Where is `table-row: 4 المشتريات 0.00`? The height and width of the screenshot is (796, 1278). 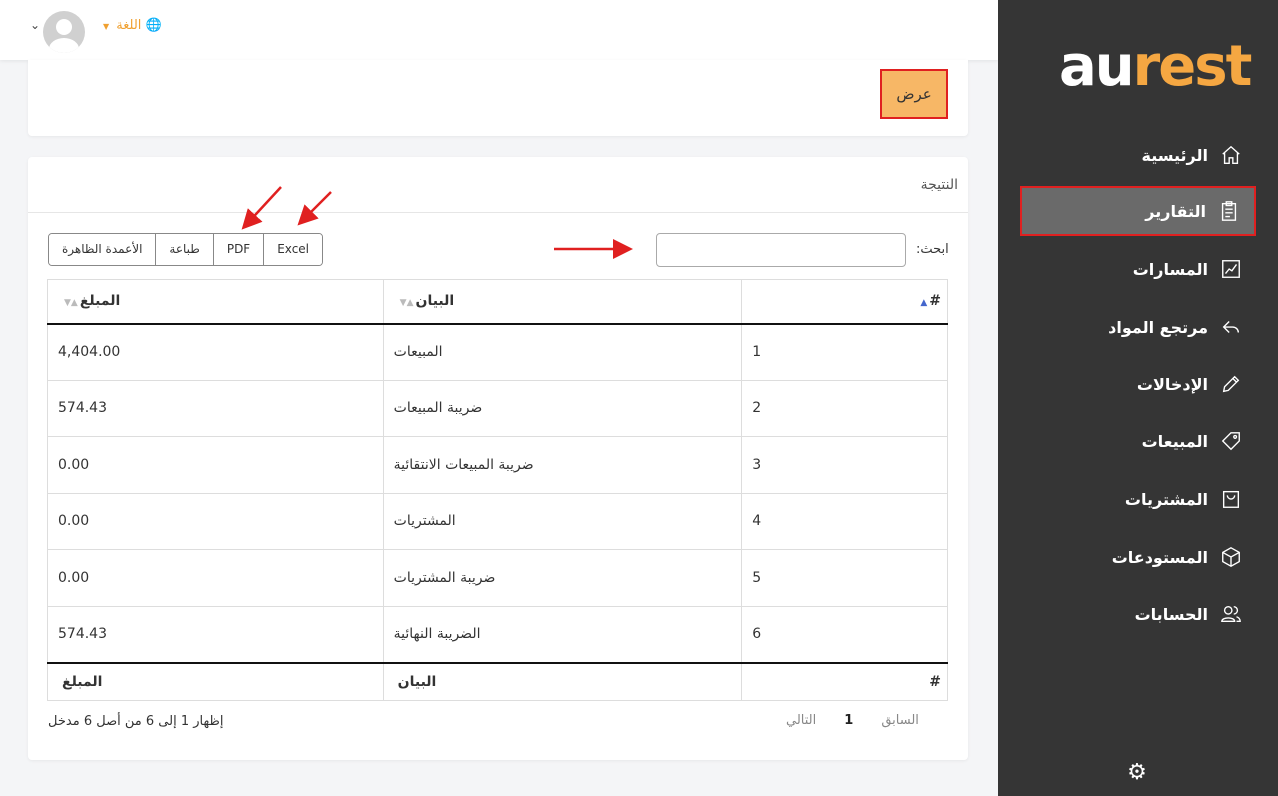 table-row: 4 المشتريات 0.00 is located at coordinates (497, 521).